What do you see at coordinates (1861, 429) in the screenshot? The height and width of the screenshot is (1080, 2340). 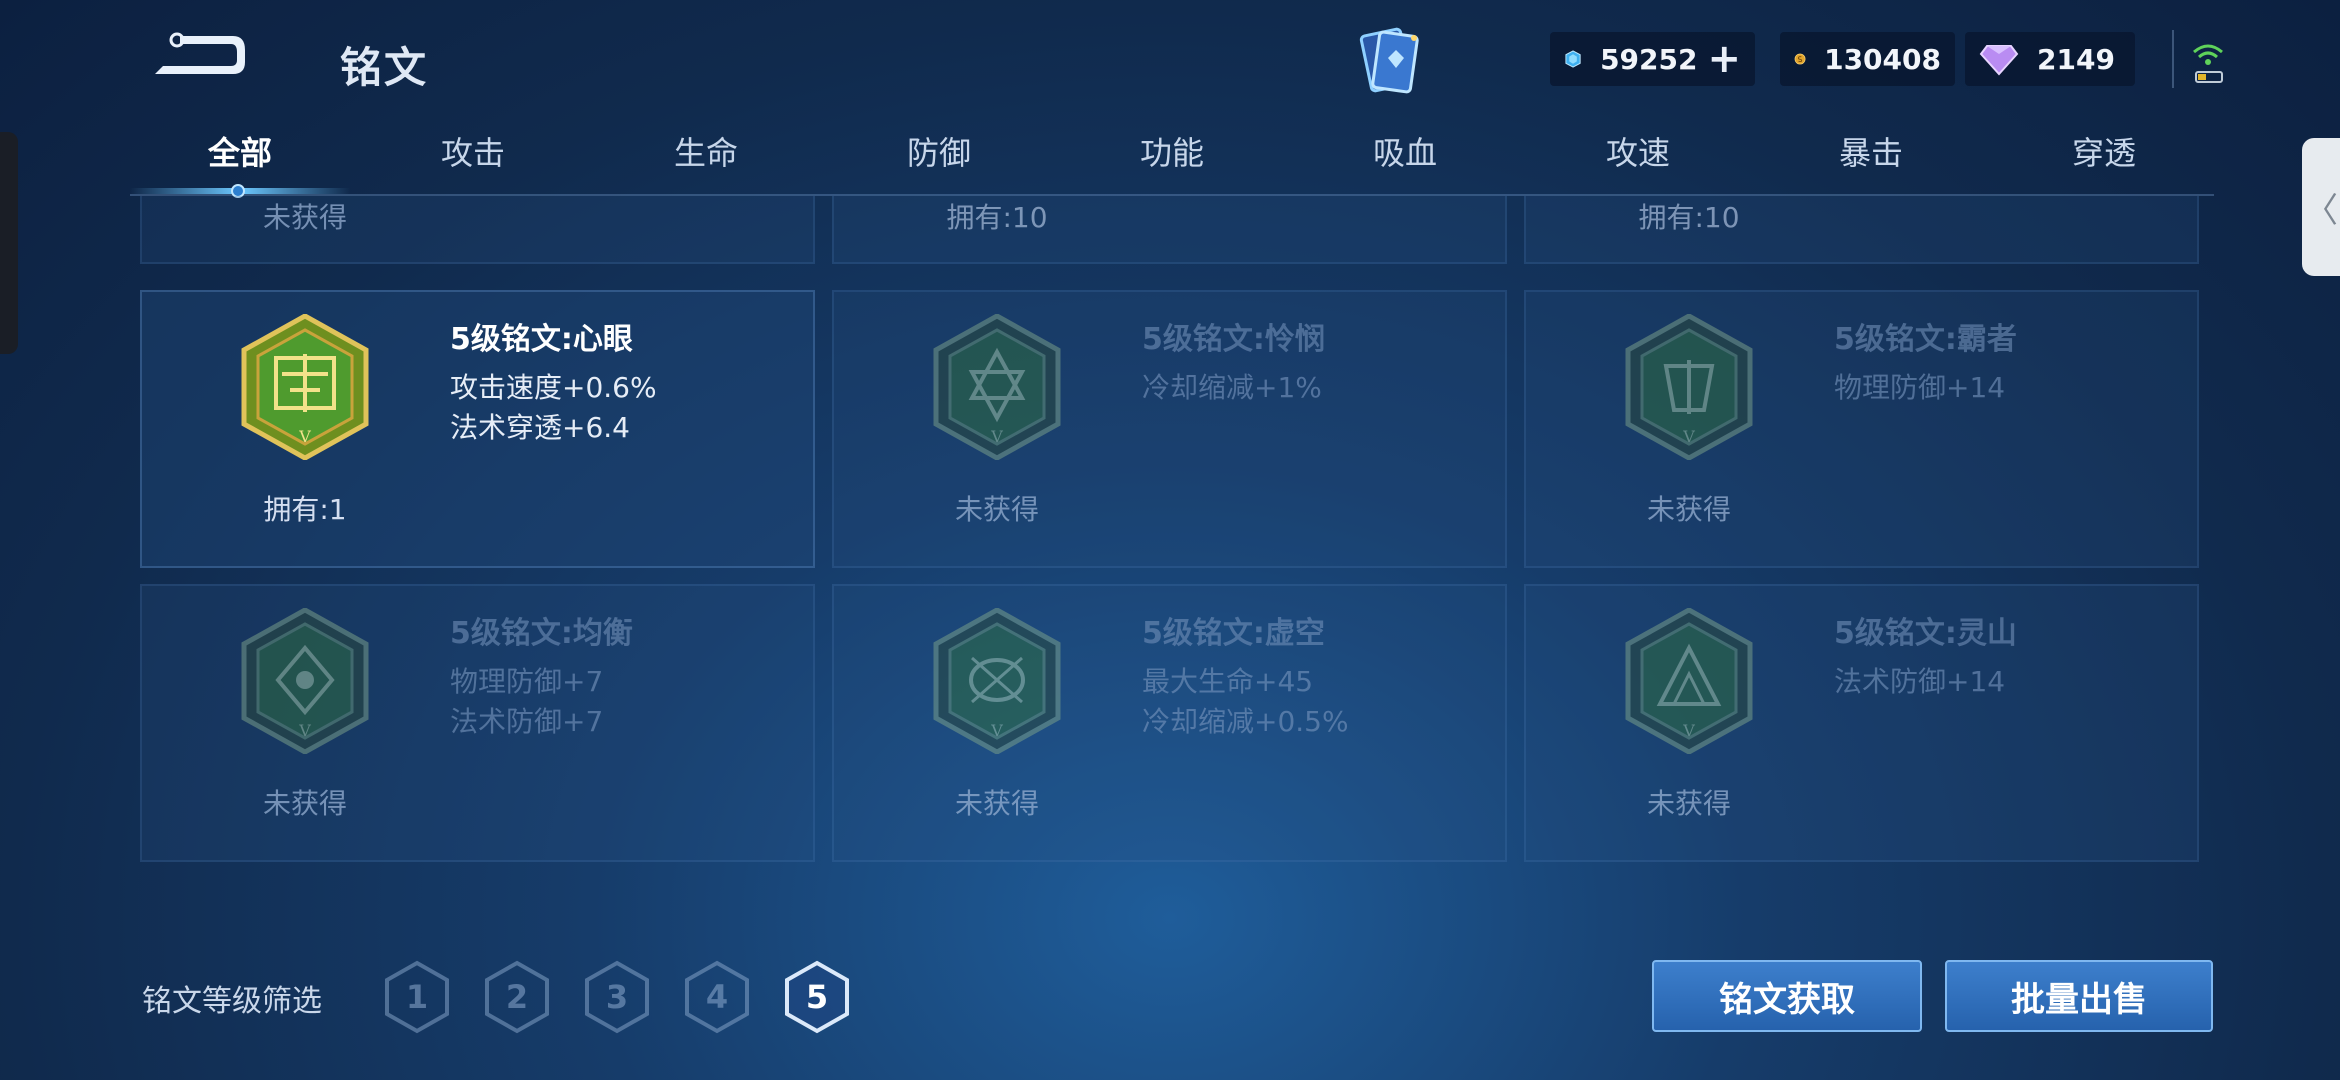 I see `rune-card-bazhe: V 5级铭文:霸者 物理防御+14 未获得` at bounding box center [1861, 429].